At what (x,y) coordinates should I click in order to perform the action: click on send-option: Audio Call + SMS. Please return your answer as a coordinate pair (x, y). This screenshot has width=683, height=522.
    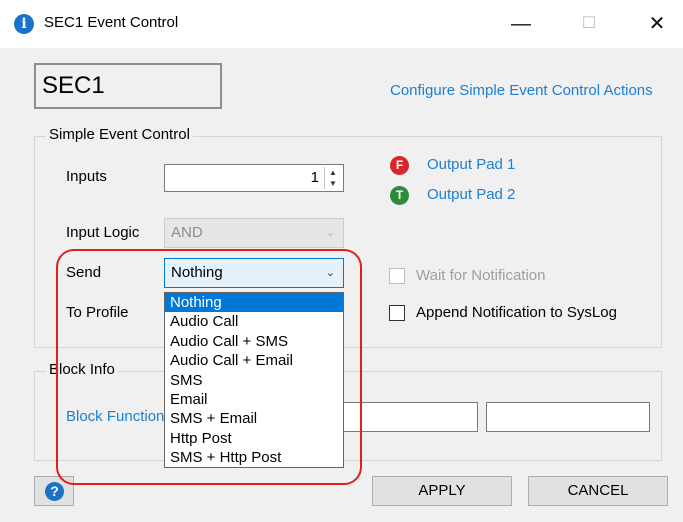
    Looking at the image, I should click on (254, 341).